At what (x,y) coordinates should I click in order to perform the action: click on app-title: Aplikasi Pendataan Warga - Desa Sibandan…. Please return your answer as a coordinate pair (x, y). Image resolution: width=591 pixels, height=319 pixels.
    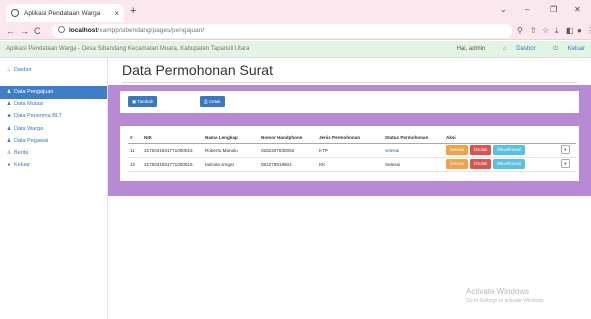
    Looking at the image, I should click on (128, 49).